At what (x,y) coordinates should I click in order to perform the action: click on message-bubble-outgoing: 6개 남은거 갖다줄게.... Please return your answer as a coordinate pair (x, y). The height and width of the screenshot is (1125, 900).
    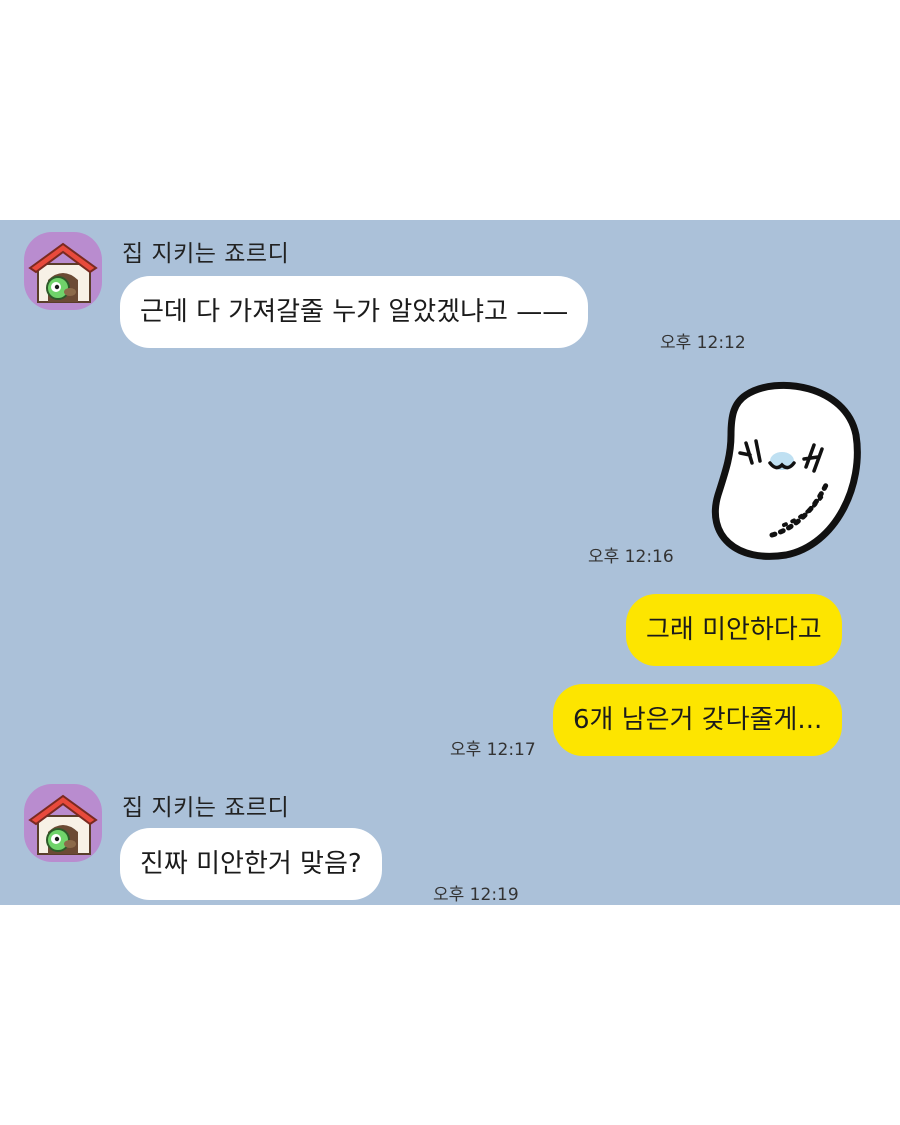
    Looking at the image, I should click on (698, 720).